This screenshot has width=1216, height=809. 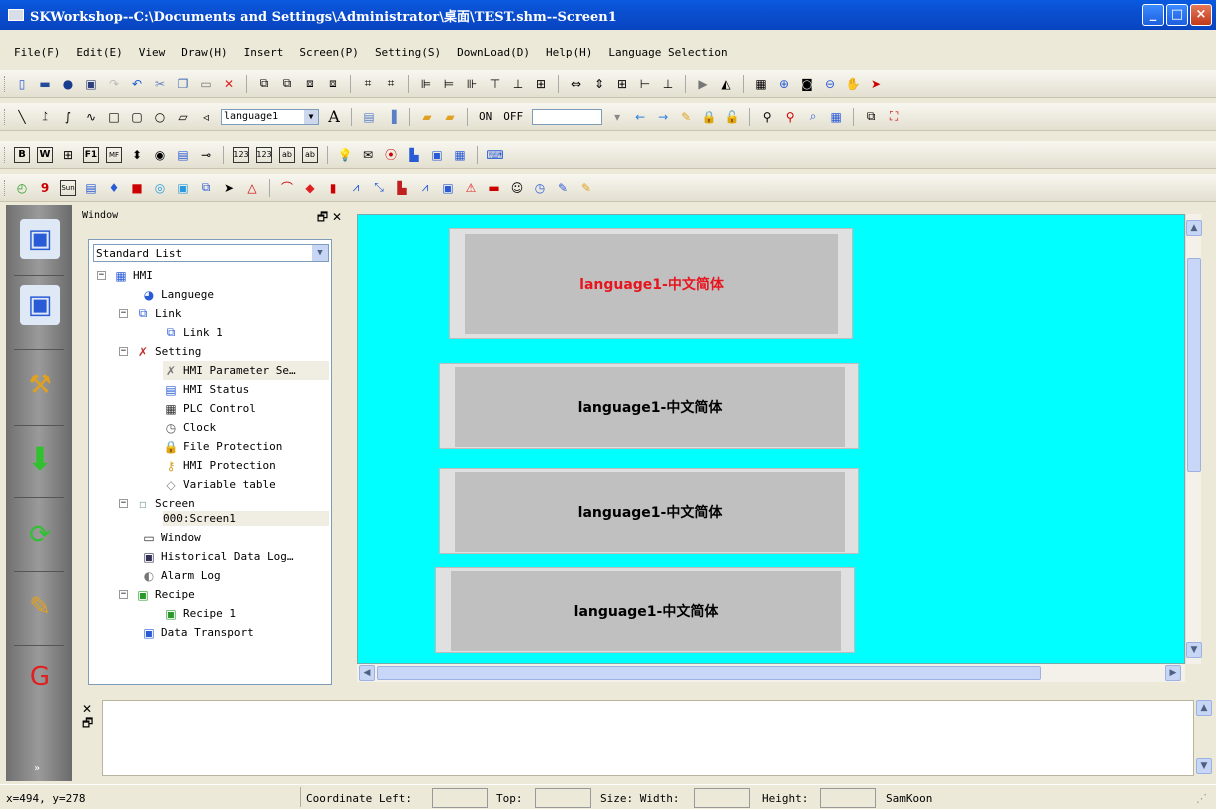 What do you see at coordinates (209, 408) in the screenshot?
I see `tree-node-plc-control: ▦ PLC Control` at bounding box center [209, 408].